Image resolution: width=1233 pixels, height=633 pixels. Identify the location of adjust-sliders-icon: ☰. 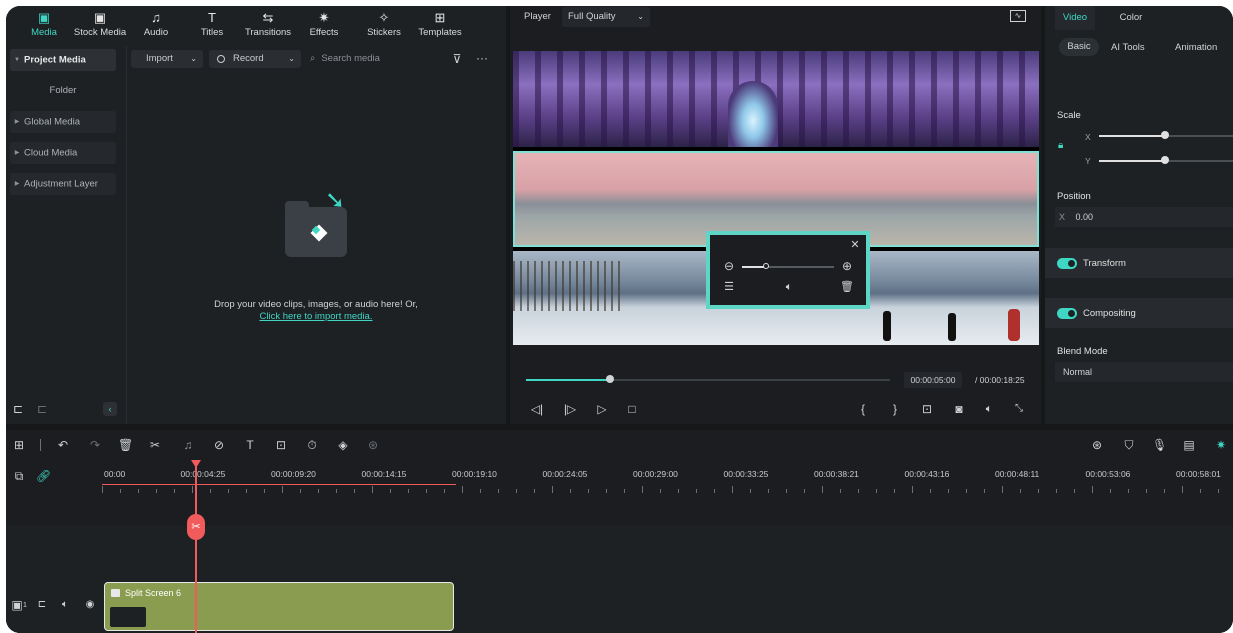
(729, 287).